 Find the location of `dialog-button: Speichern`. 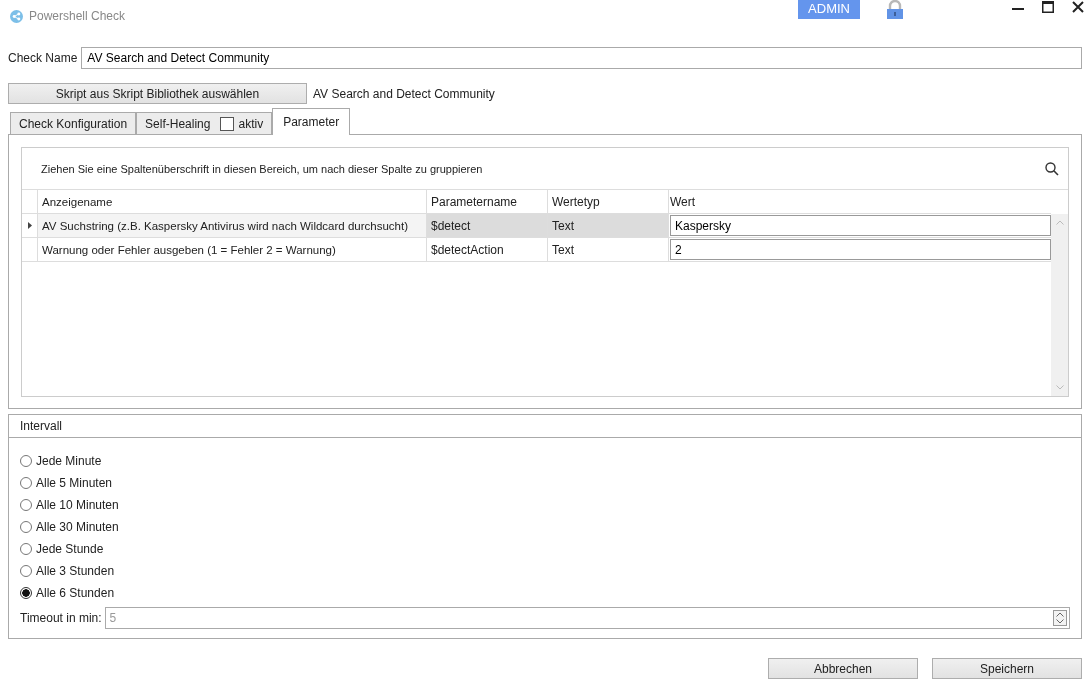

dialog-button: Speichern is located at coordinates (1007, 668).